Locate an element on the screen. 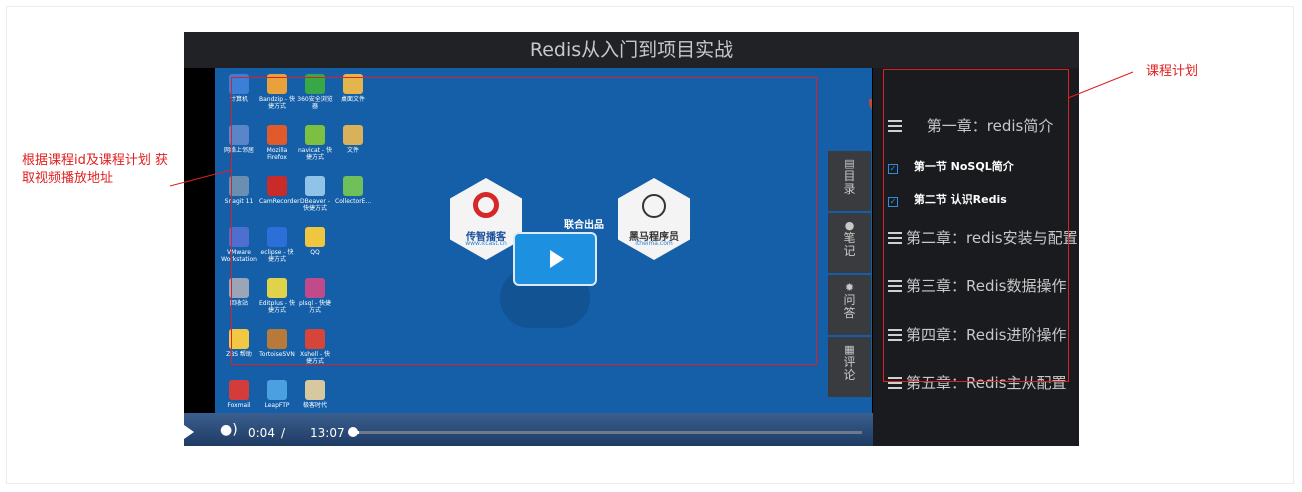  left-annotation-line is located at coordinates (200, 178).